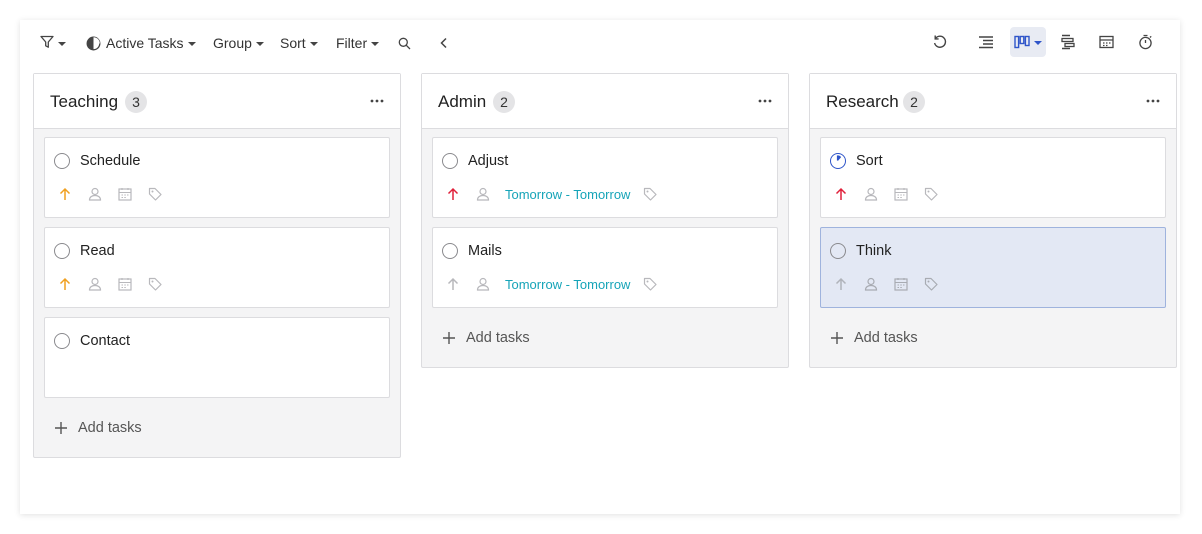 This screenshot has height=534, width=1202. What do you see at coordinates (1022, 42) in the screenshot?
I see `board-view-icon` at bounding box center [1022, 42].